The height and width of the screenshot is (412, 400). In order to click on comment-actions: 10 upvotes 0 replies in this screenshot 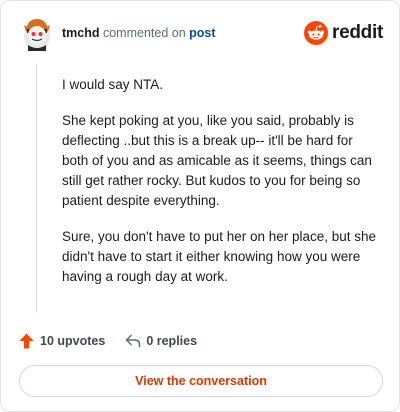, I will do `click(108, 341)`.